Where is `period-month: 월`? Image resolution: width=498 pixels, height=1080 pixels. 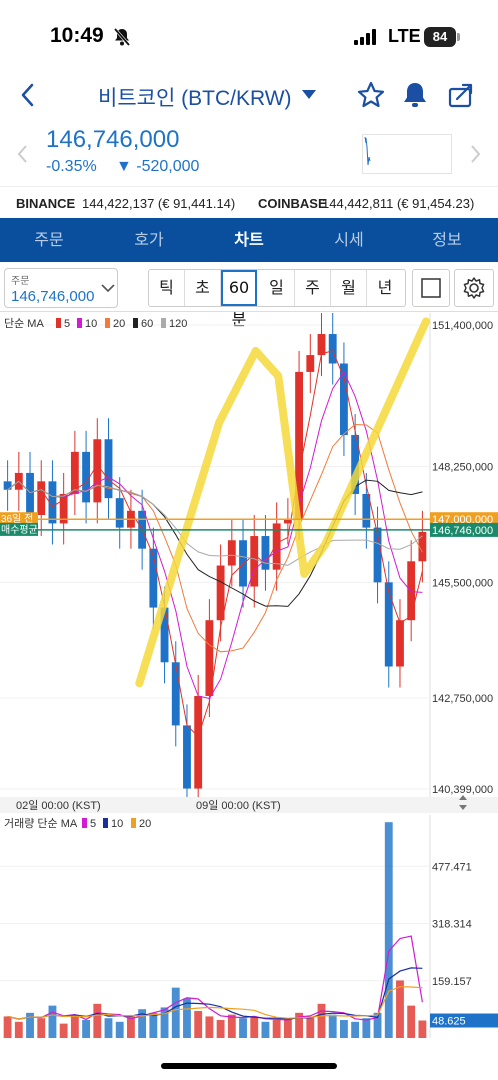
period-month: 월 is located at coordinates (349, 288).